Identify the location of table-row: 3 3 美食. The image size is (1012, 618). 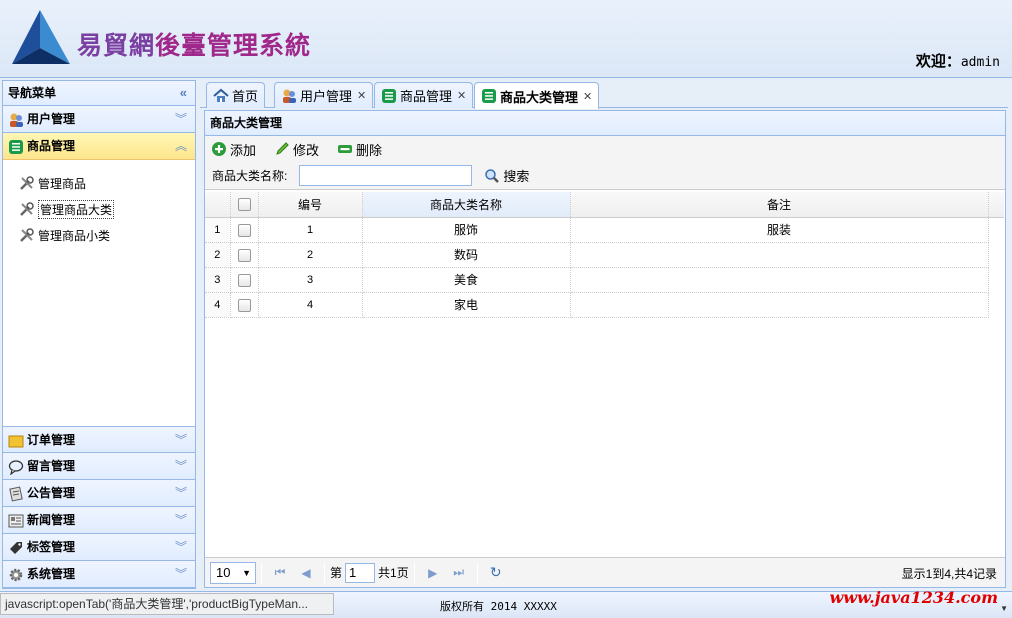
(604, 280).